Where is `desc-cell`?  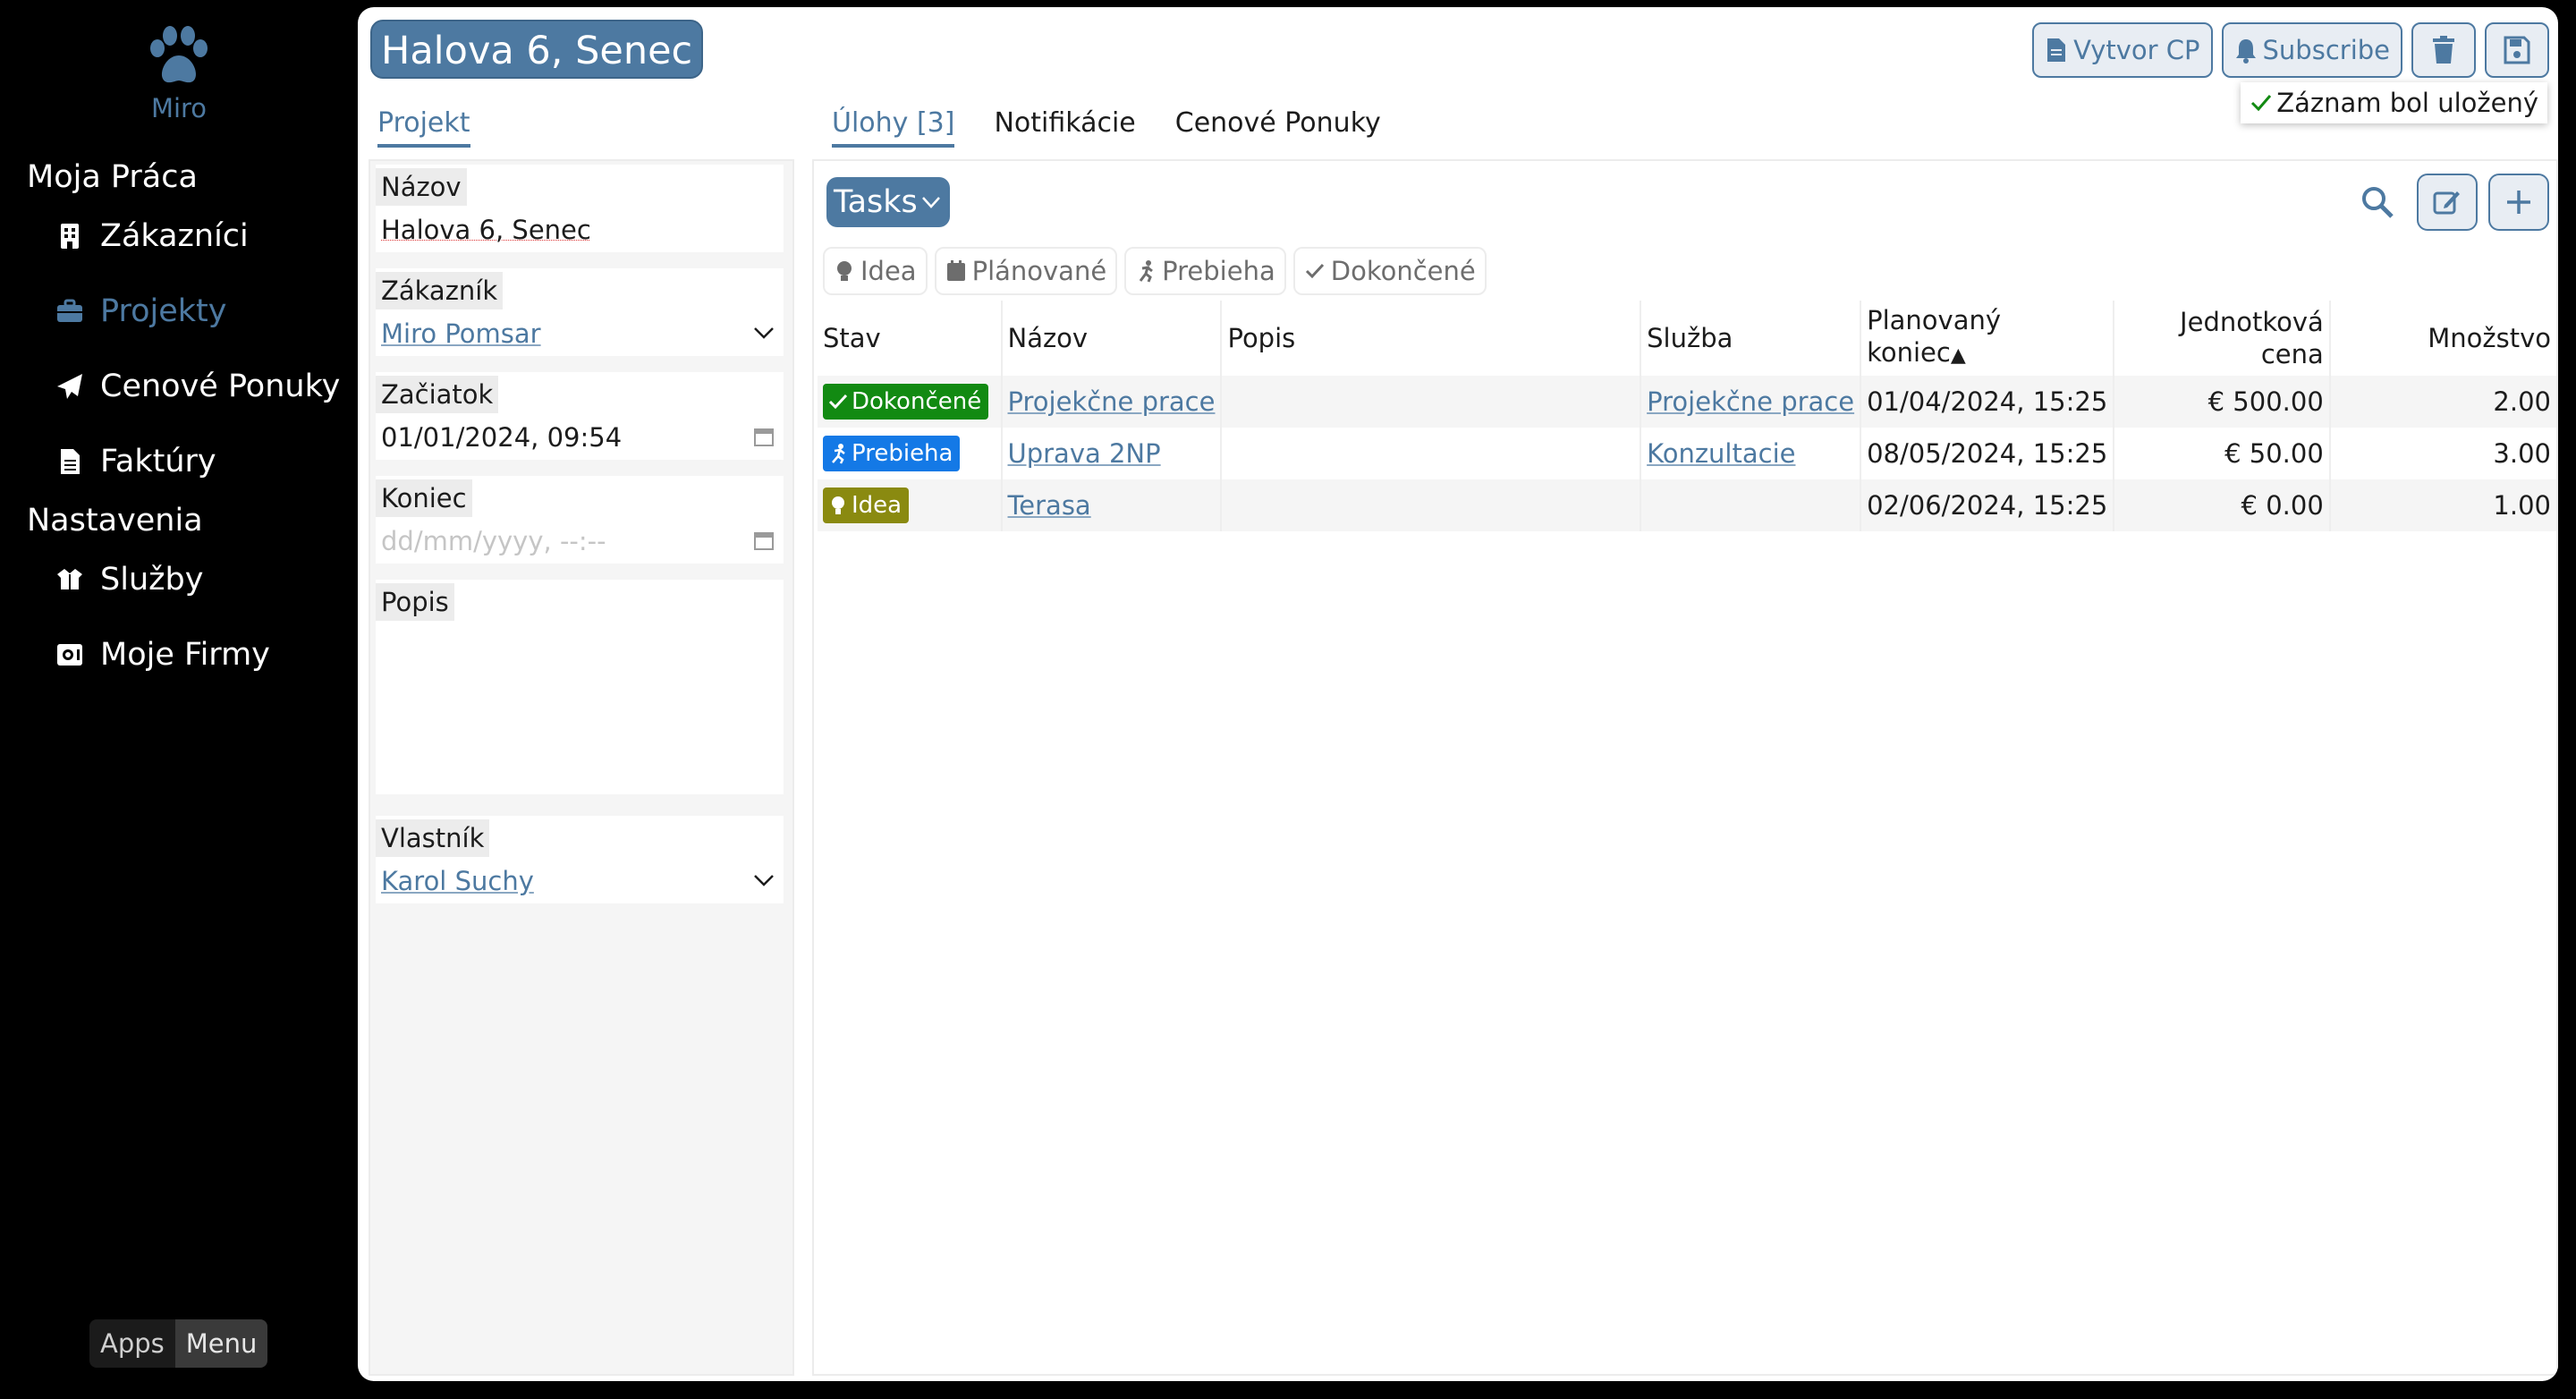 desc-cell is located at coordinates (1431, 505).